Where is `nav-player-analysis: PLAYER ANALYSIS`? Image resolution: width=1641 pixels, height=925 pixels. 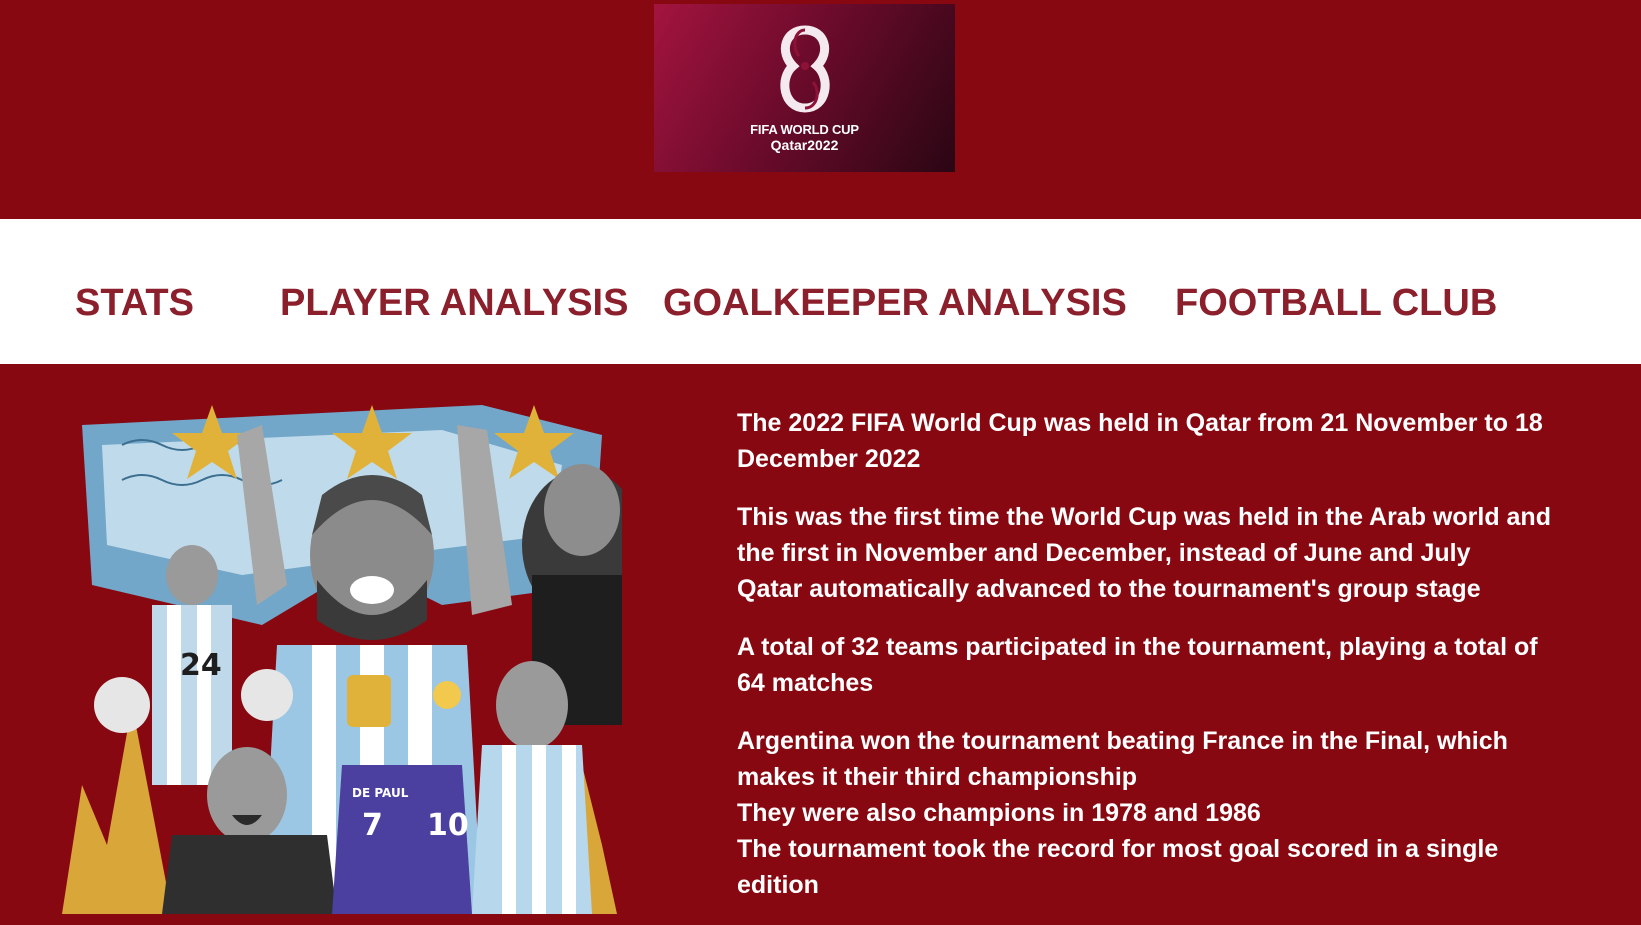 nav-player-analysis: PLAYER ANALYSIS is located at coordinates (454, 303).